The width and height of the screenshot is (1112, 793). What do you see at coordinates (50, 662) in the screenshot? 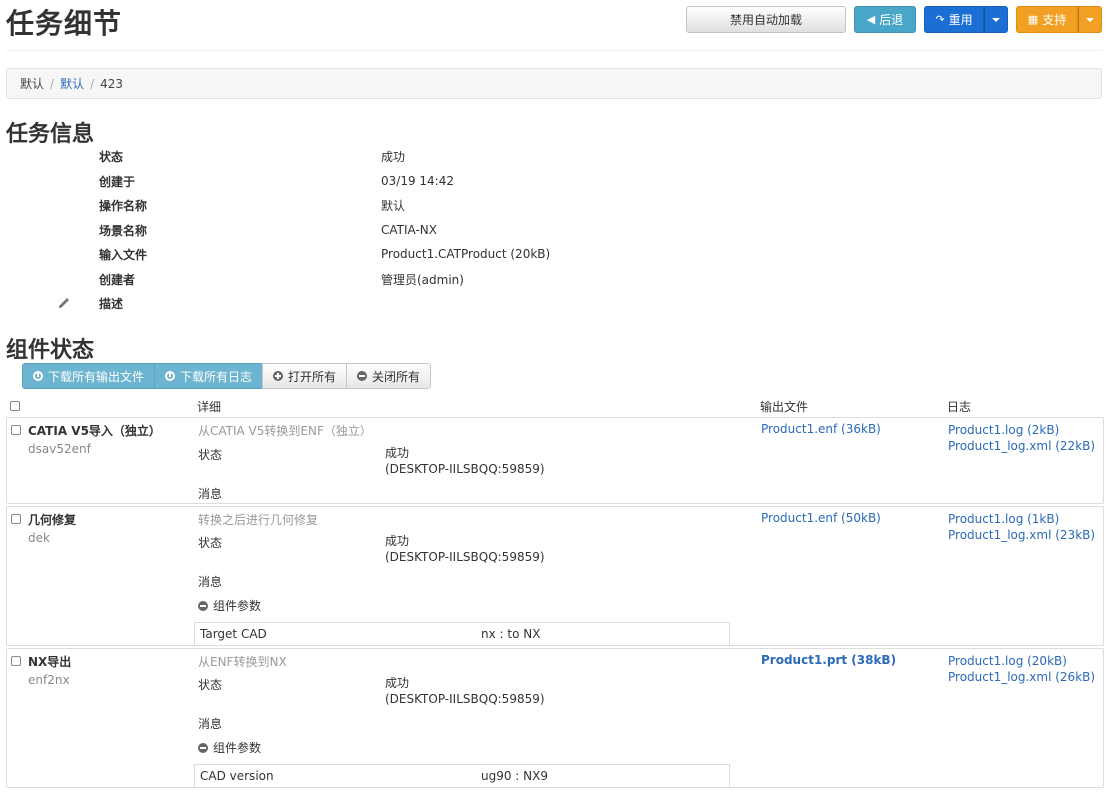
I see `component-name: NX导出` at bounding box center [50, 662].